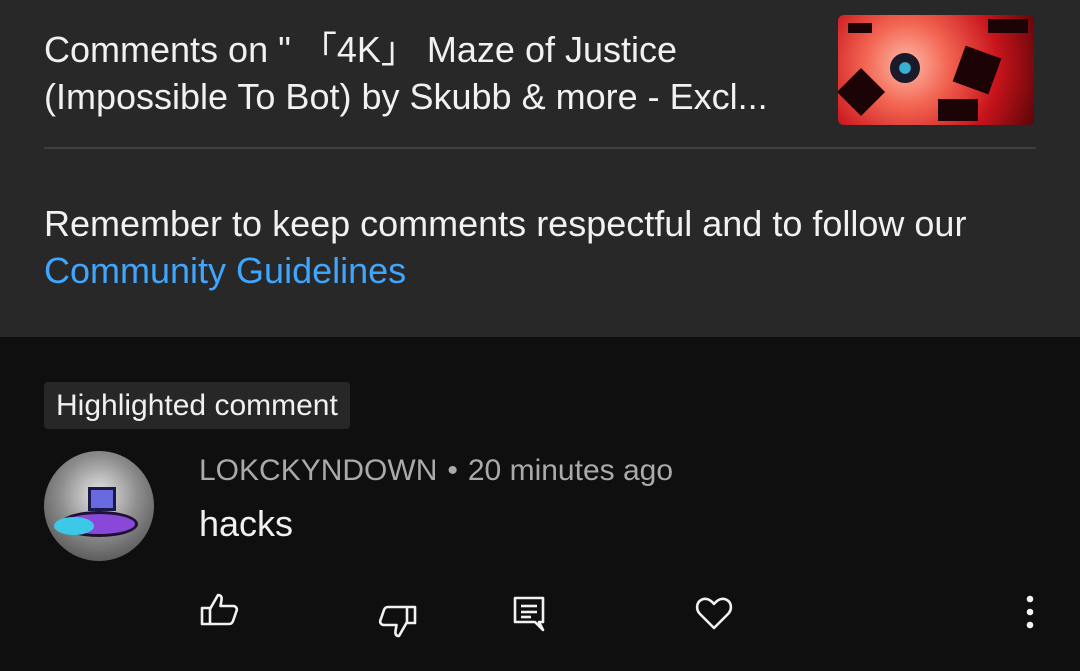 Image resolution: width=1080 pixels, height=671 pixels. What do you see at coordinates (99, 506) in the screenshot?
I see `avatar` at bounding box center [99, 506].